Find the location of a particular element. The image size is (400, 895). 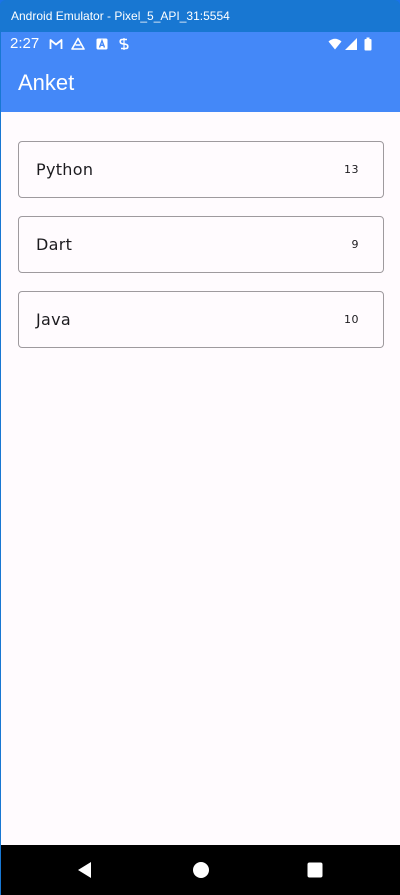

poll-item-count: 13 is located at coordinates (351, 169).